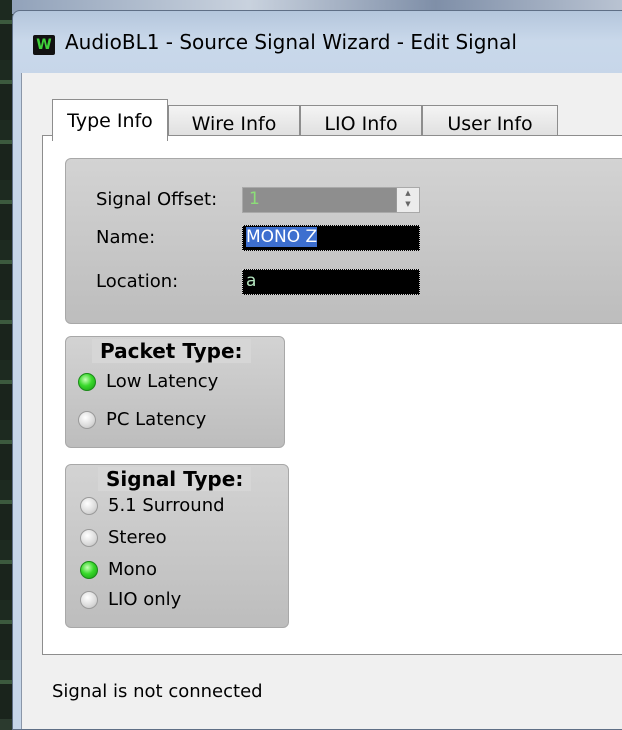  Describe the element at coordinates (157, 691) in the screenshot. I see `status-text: Signal is not connected` at that location.